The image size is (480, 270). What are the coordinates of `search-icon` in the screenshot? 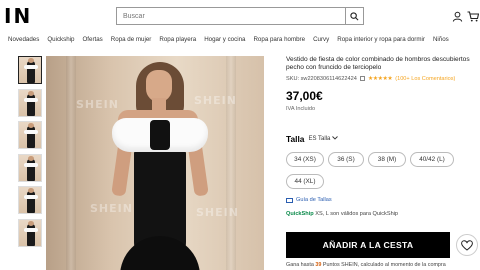 It's located at (354, 15).